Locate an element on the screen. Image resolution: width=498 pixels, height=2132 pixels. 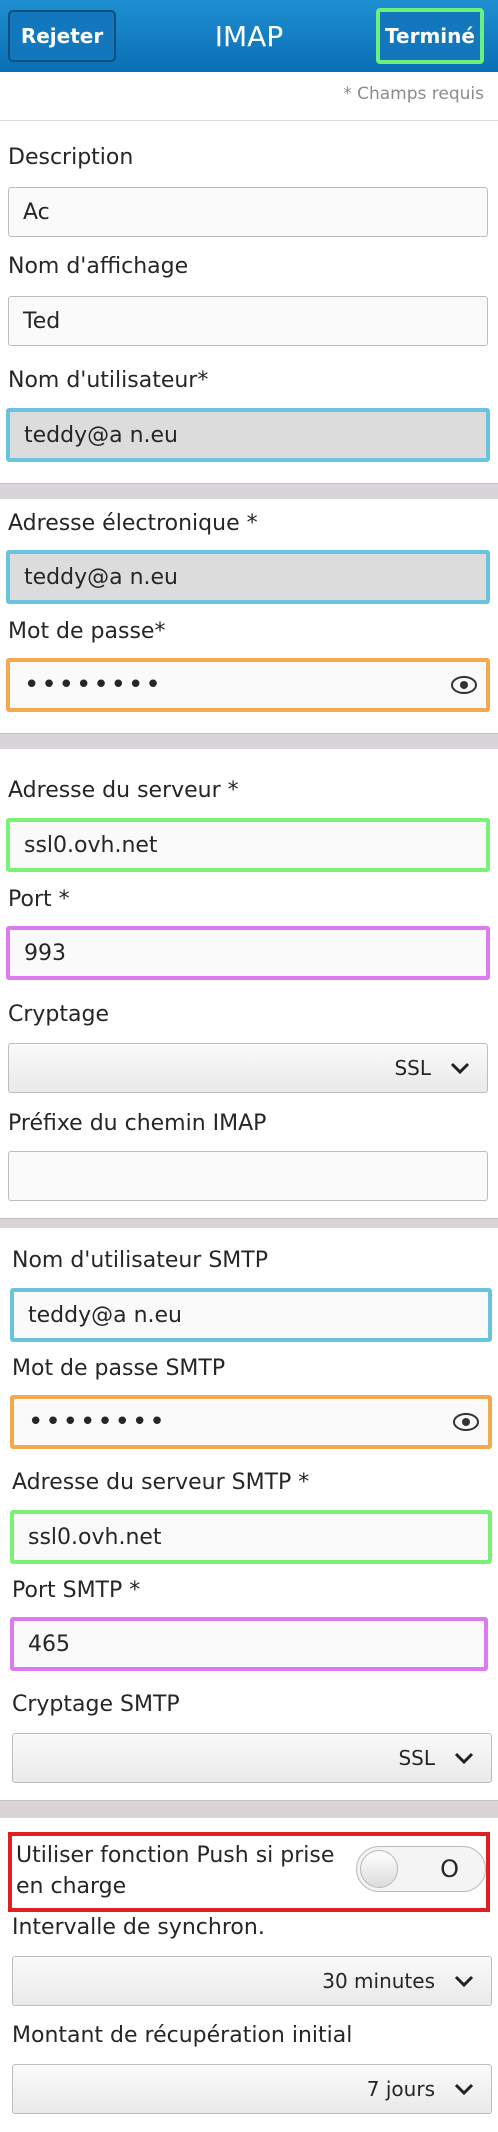
server-address-label: Adresse du serveur * is located at coordinates (123, 790).